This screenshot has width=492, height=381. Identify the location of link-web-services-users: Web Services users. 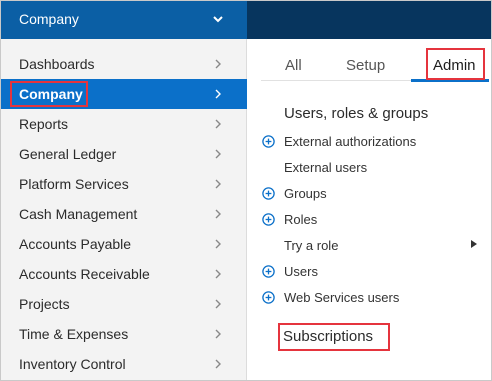
(341, 297).